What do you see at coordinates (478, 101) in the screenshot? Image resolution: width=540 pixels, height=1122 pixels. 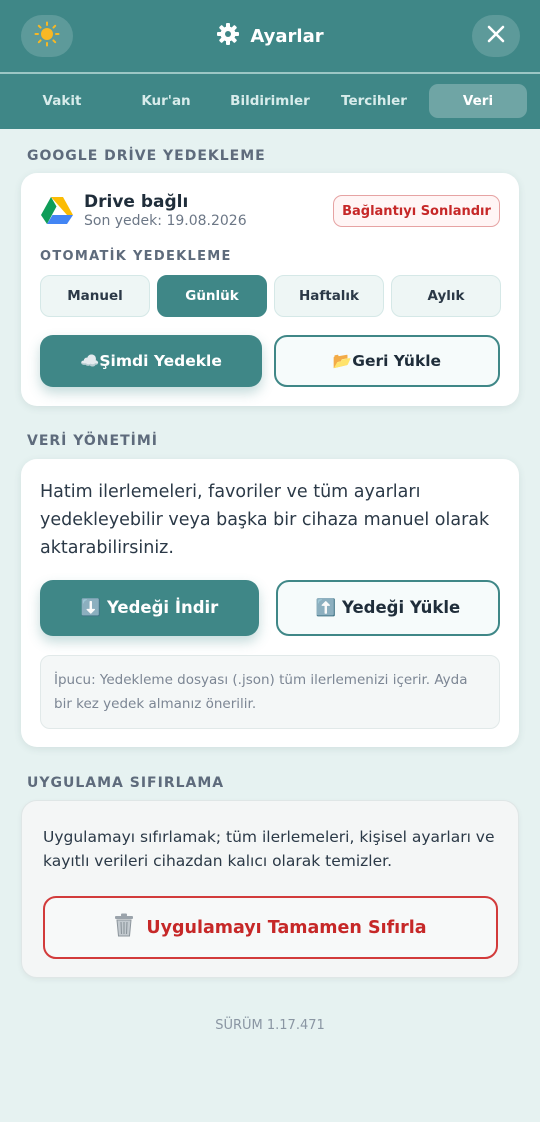 I see `tab-veri: Veri` at bounding box center [478, 101].